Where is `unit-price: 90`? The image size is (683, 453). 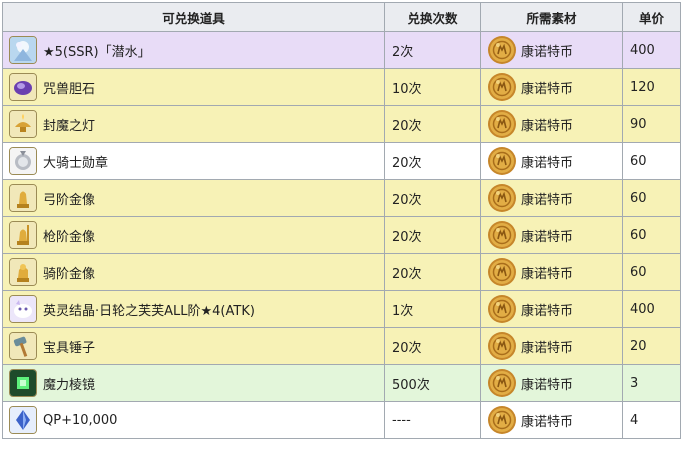 unit-price: 90 is located at coordinates (651, 124).